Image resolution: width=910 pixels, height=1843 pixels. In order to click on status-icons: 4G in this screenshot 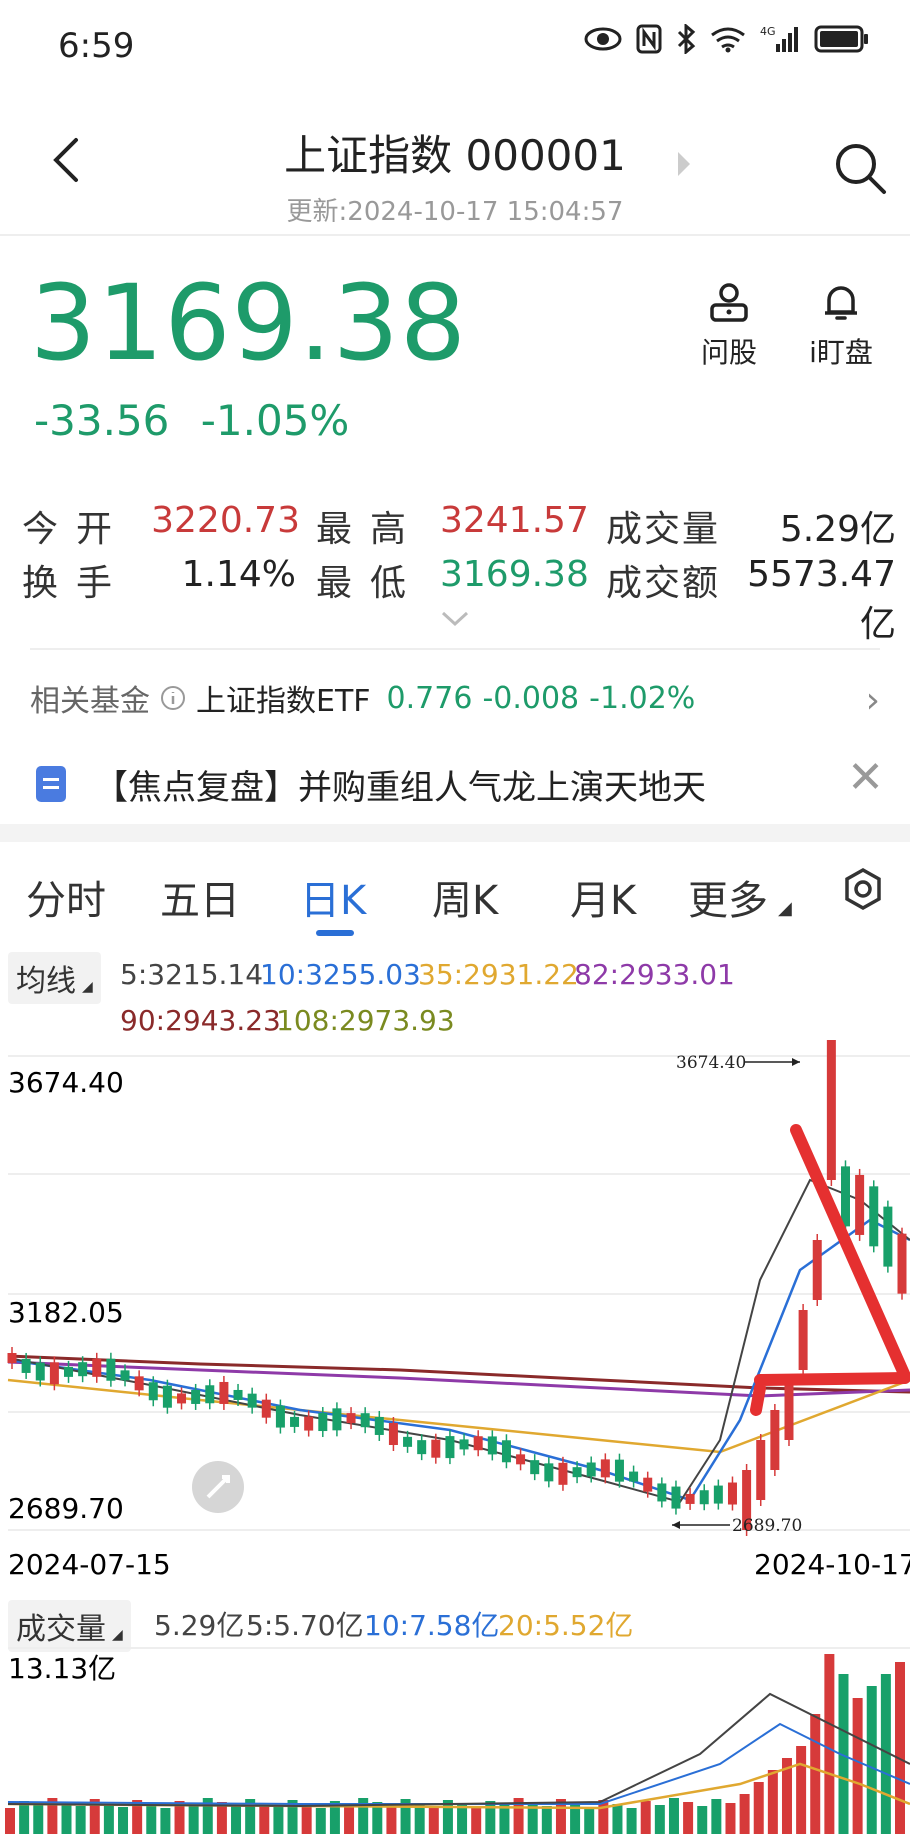, I will do `click(727, 39)`.